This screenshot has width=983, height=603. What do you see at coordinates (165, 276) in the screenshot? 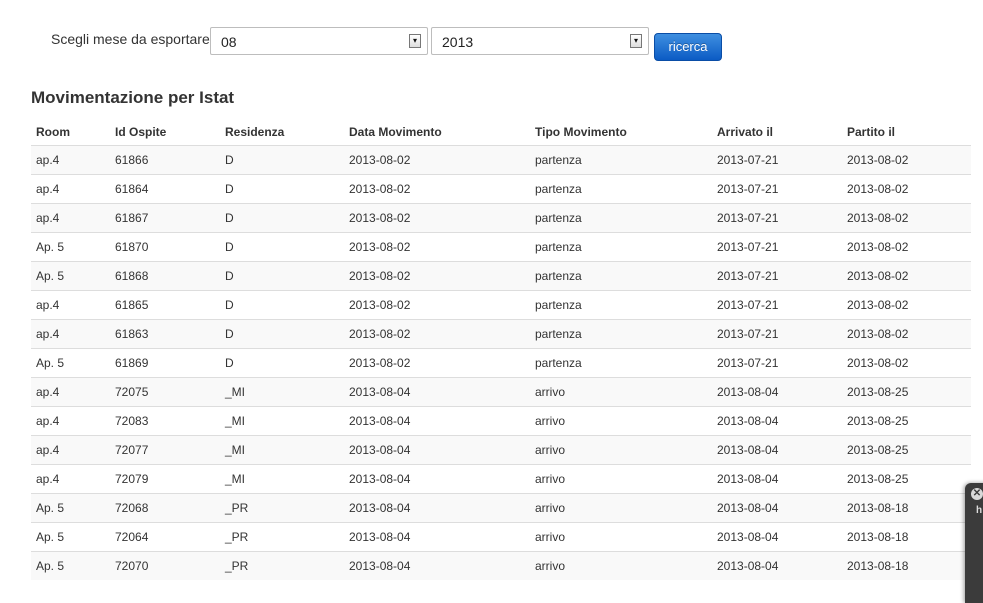
I see `cell-id-ospite: 61868` at bounding box center [165, 276].